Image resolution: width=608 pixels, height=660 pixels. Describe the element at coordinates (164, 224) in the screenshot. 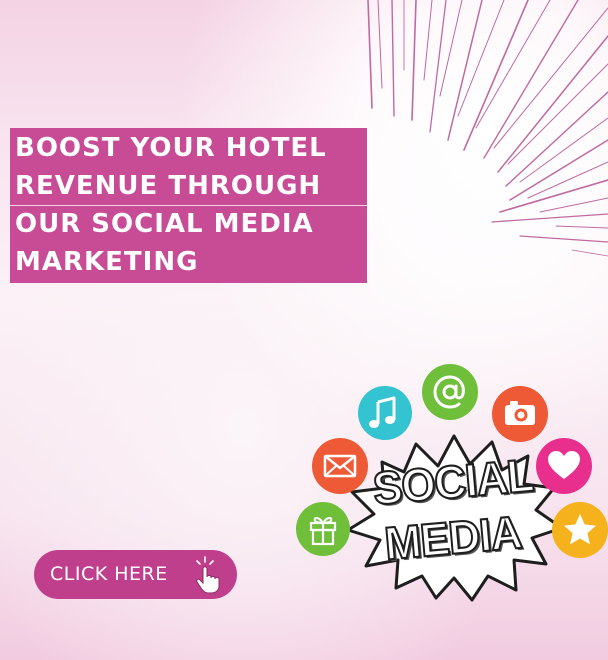

I see `headline-line-3: OUR SOCIAL MEDIA` at that location.